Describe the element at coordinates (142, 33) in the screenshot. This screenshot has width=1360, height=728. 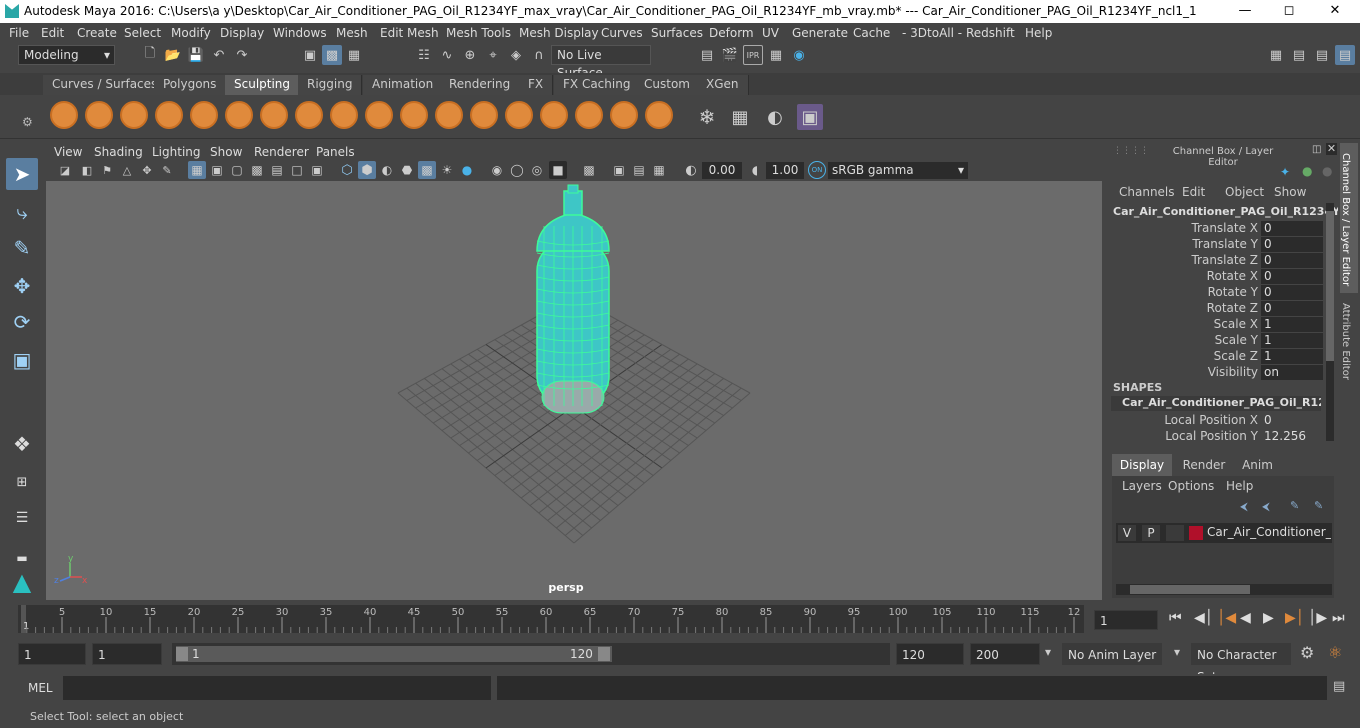
I see `menu-select: Select` at that location.